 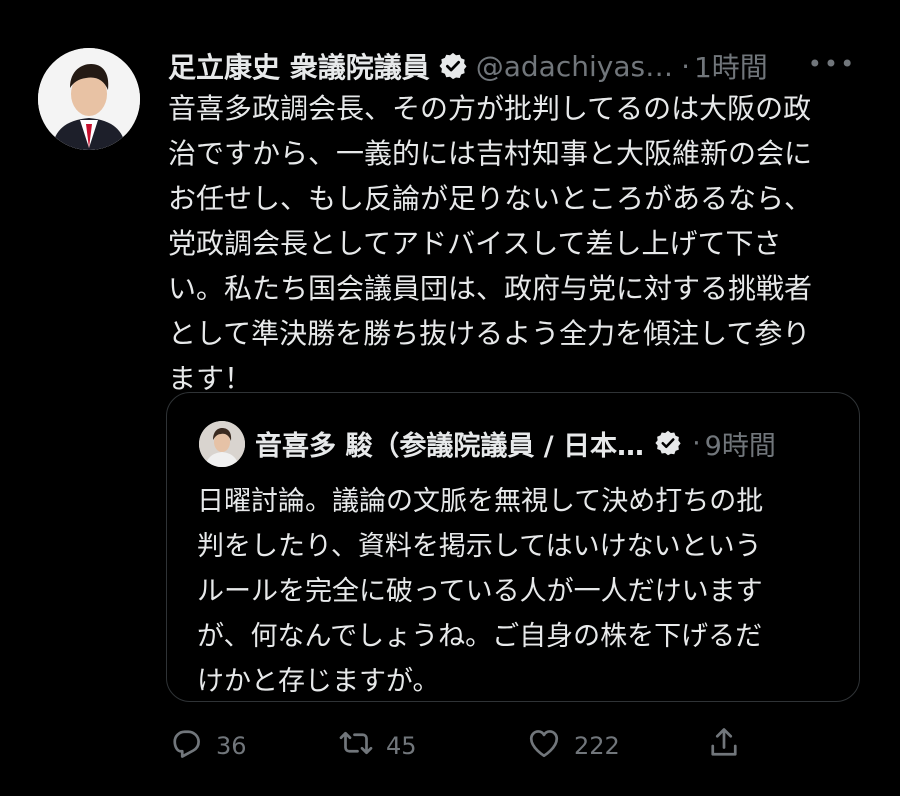 What do you see at coordinates (489, 333) in the screenshot?
I see `tweet-text-line: として準決勝を勝ち抜けるよう全力を傾注して参り` at bounding box center [489, 333].